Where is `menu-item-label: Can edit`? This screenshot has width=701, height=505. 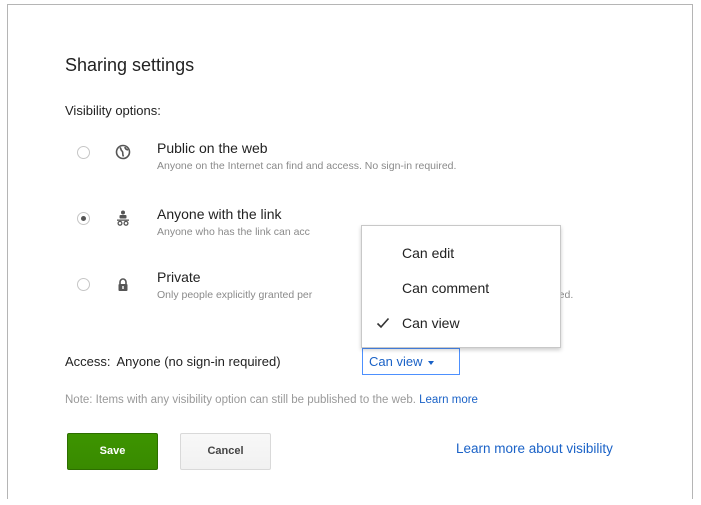
menu-item-label: Can edit is located at coordinates (428, 253).